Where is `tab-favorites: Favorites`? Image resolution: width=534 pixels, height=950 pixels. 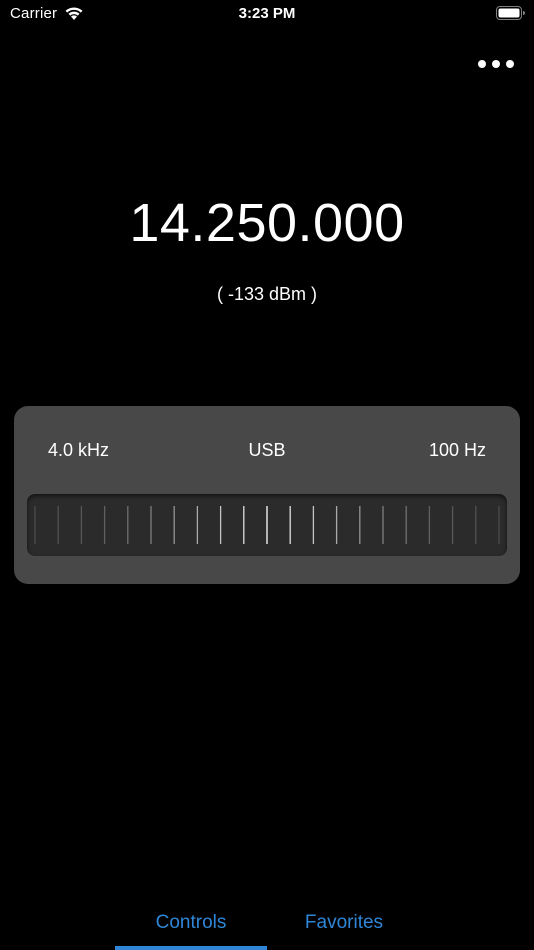
tab-favorites: Favorites is located at coordinates (344, 923).